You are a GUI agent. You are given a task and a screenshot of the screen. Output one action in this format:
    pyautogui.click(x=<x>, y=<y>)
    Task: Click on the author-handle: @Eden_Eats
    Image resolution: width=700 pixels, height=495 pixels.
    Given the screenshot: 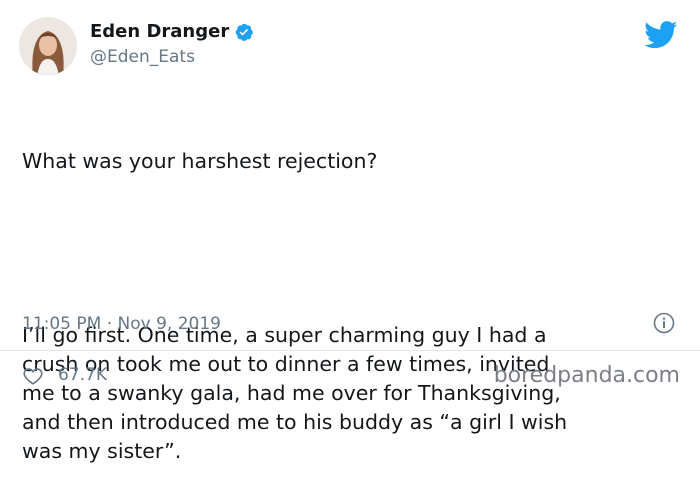 What is the action you would take?
    pyautogui.click(x=142, y=57)
    